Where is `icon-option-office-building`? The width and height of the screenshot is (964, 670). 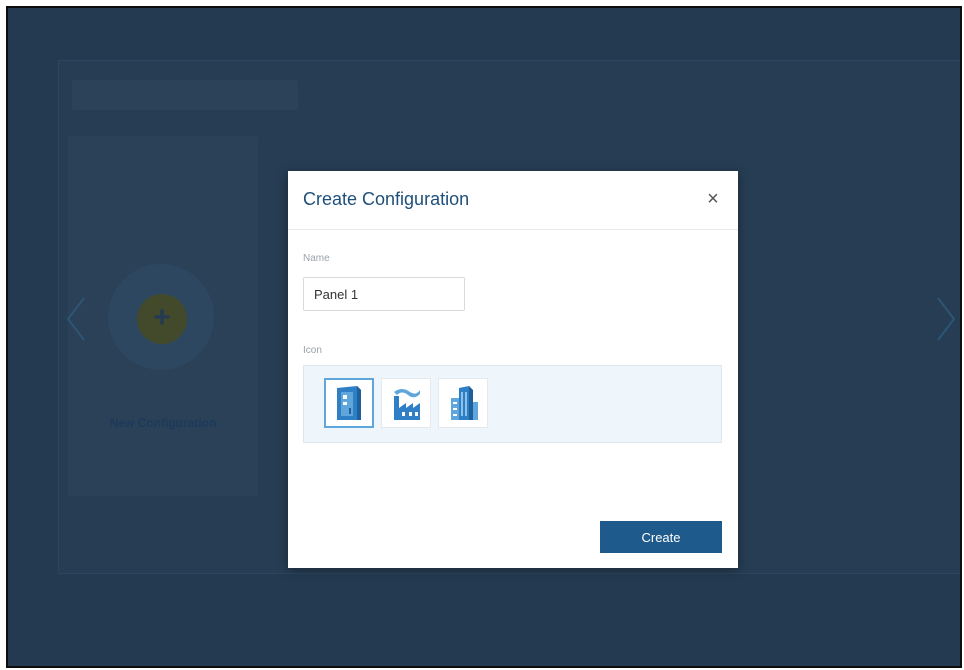 icon-option-office-building is located at coordinates (463, 403).